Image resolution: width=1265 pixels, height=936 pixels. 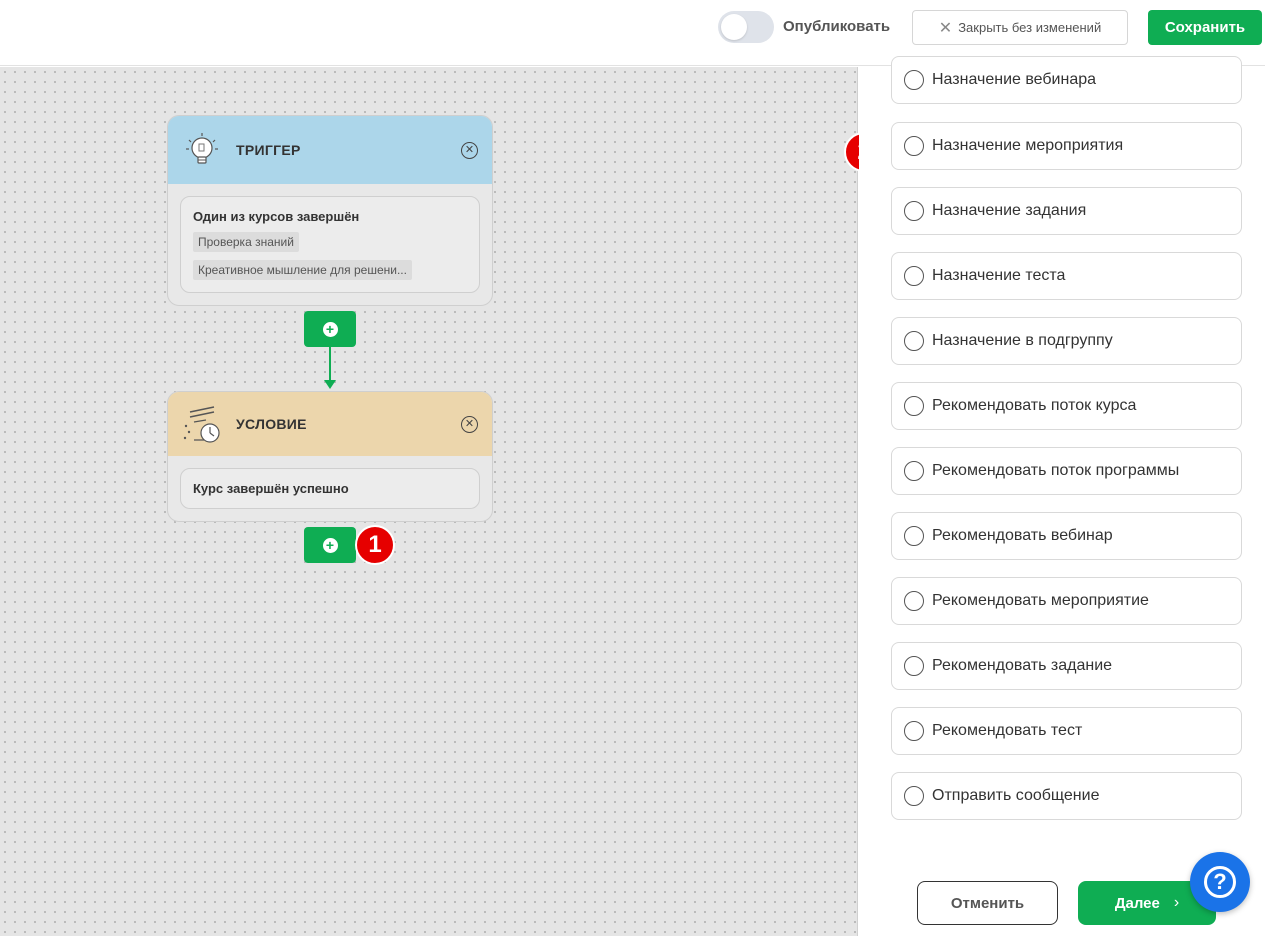 I want to click on action-option-label: Назначение вебинара, so click(x=1014, y=79).